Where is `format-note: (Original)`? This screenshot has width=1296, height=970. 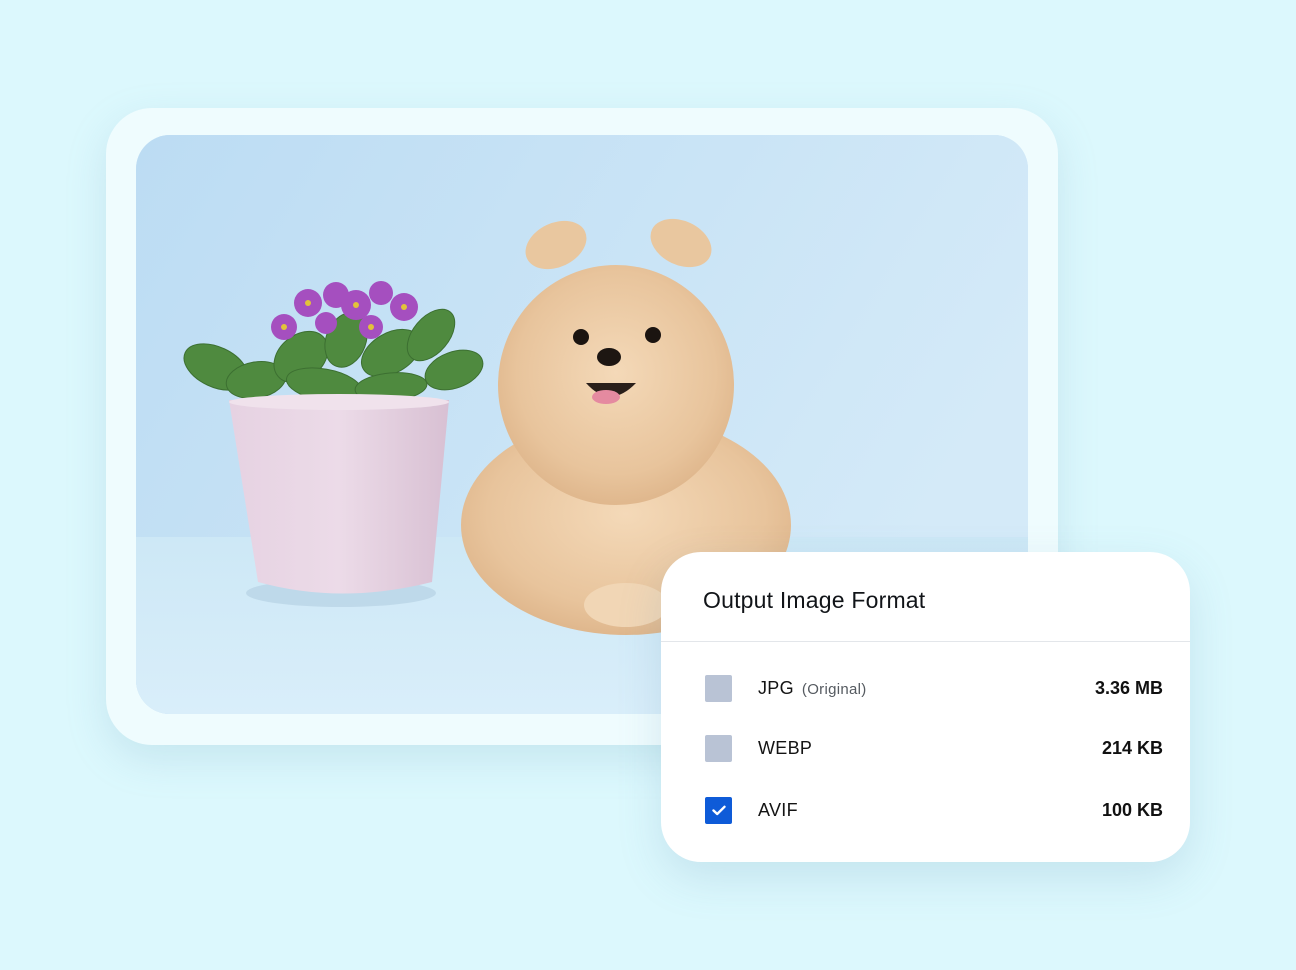
format-note: (Original) is located at coordinates (834, 689).